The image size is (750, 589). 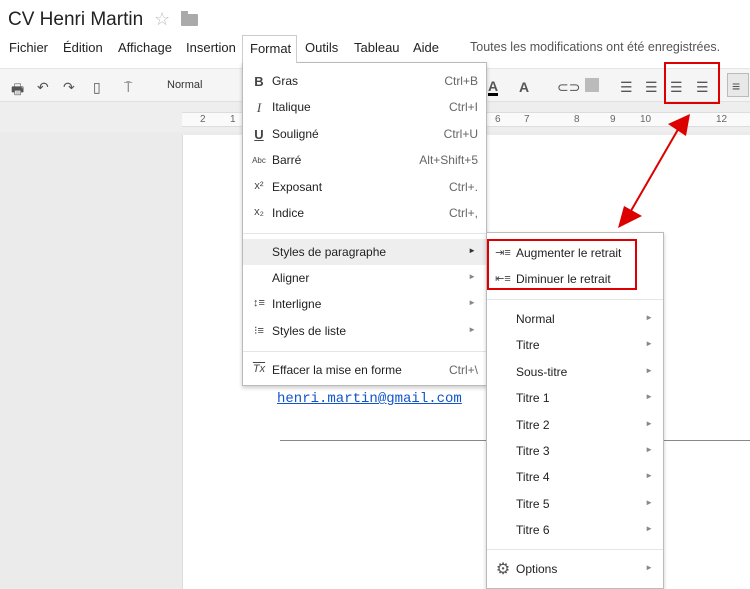 I want to click on double-arrow-line, so click(x=654, y=171).